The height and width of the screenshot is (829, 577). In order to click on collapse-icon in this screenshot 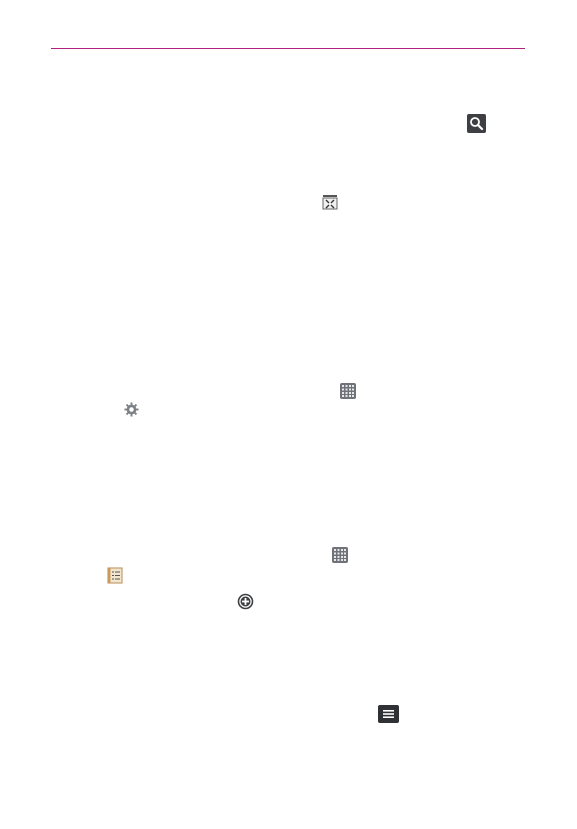, I will do `click(330, 202)`.